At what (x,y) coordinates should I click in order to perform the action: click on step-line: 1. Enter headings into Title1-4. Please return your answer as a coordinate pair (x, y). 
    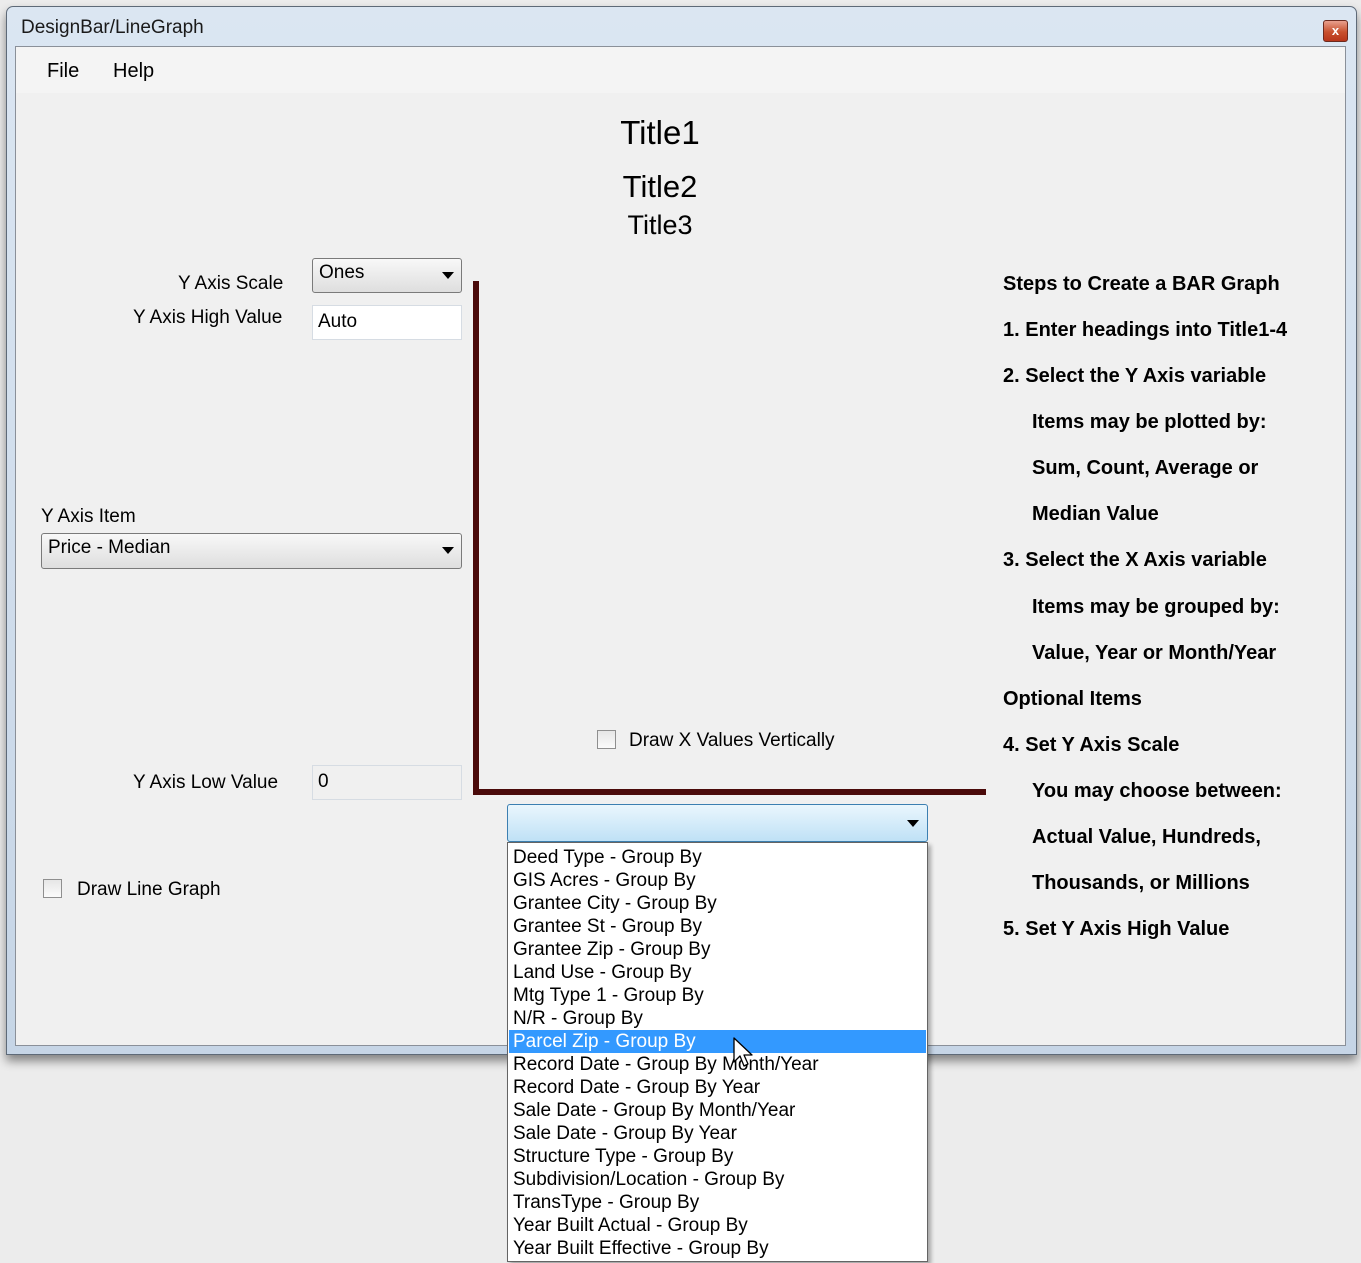
    Looking at the image, I should click on (1145, 330).